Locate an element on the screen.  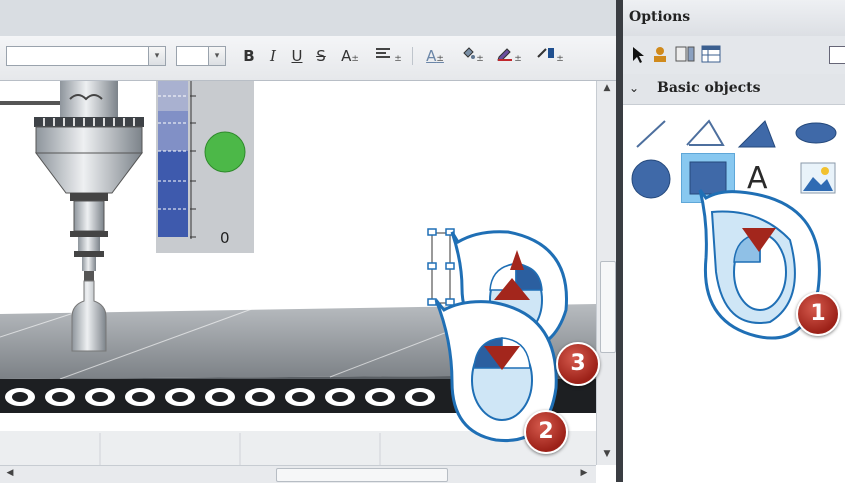
step-badge-3: 3 is located at coordinates (578, 364).